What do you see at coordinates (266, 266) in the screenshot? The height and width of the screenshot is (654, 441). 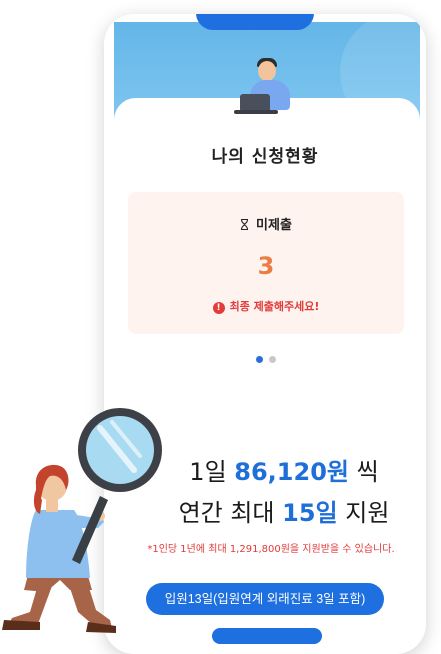 I see `status-count: 3` at bounding box center [266, 266].